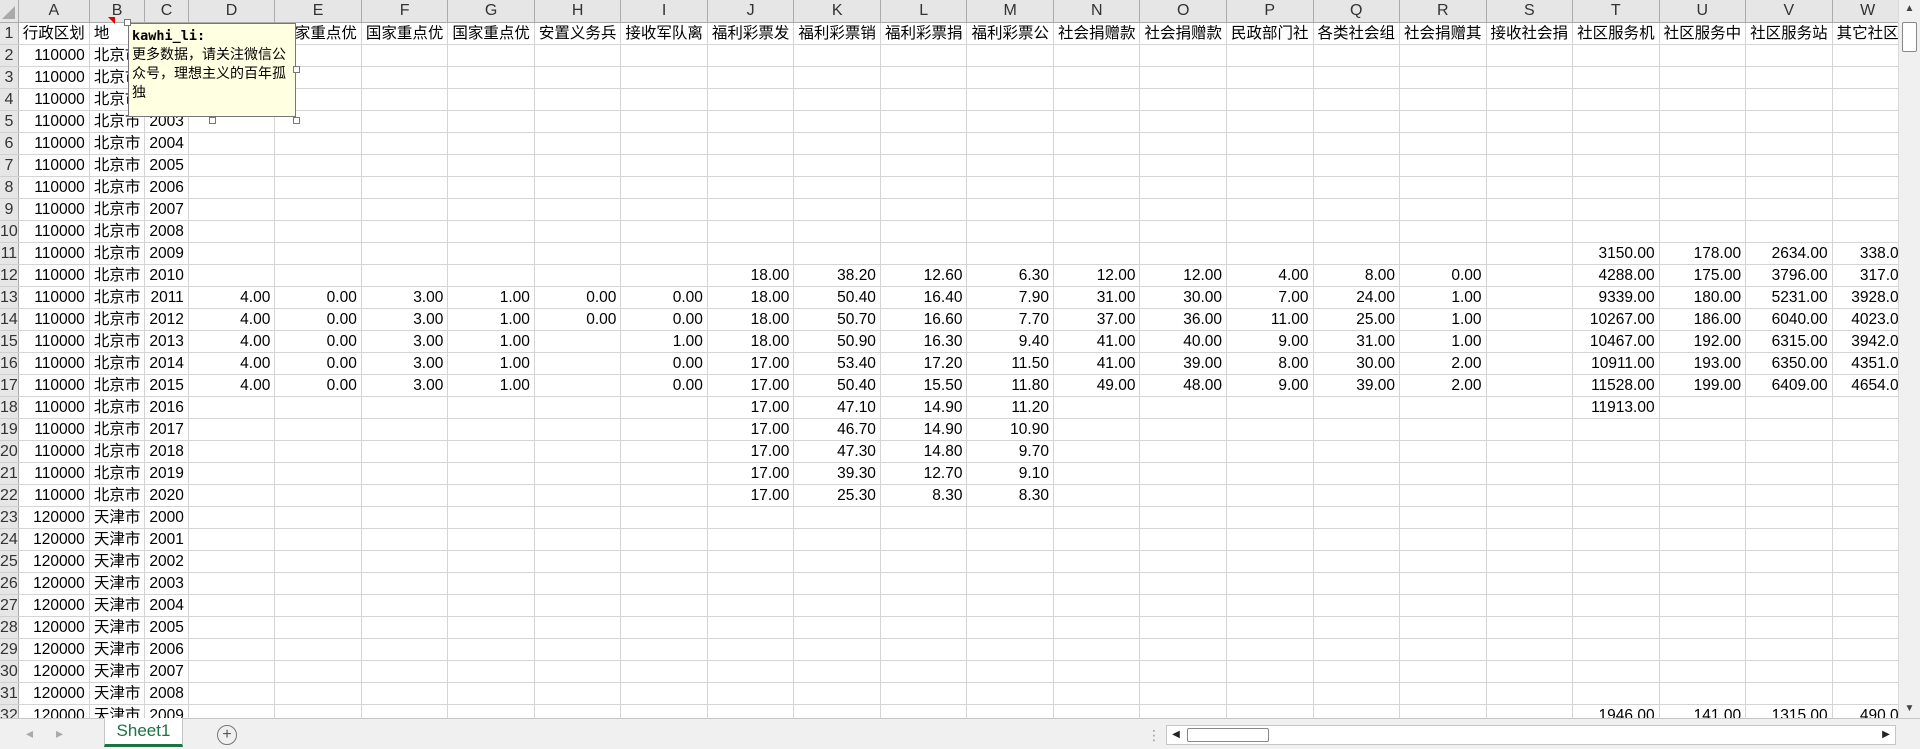  I want to click on cell-q22, so click(1357, 495).